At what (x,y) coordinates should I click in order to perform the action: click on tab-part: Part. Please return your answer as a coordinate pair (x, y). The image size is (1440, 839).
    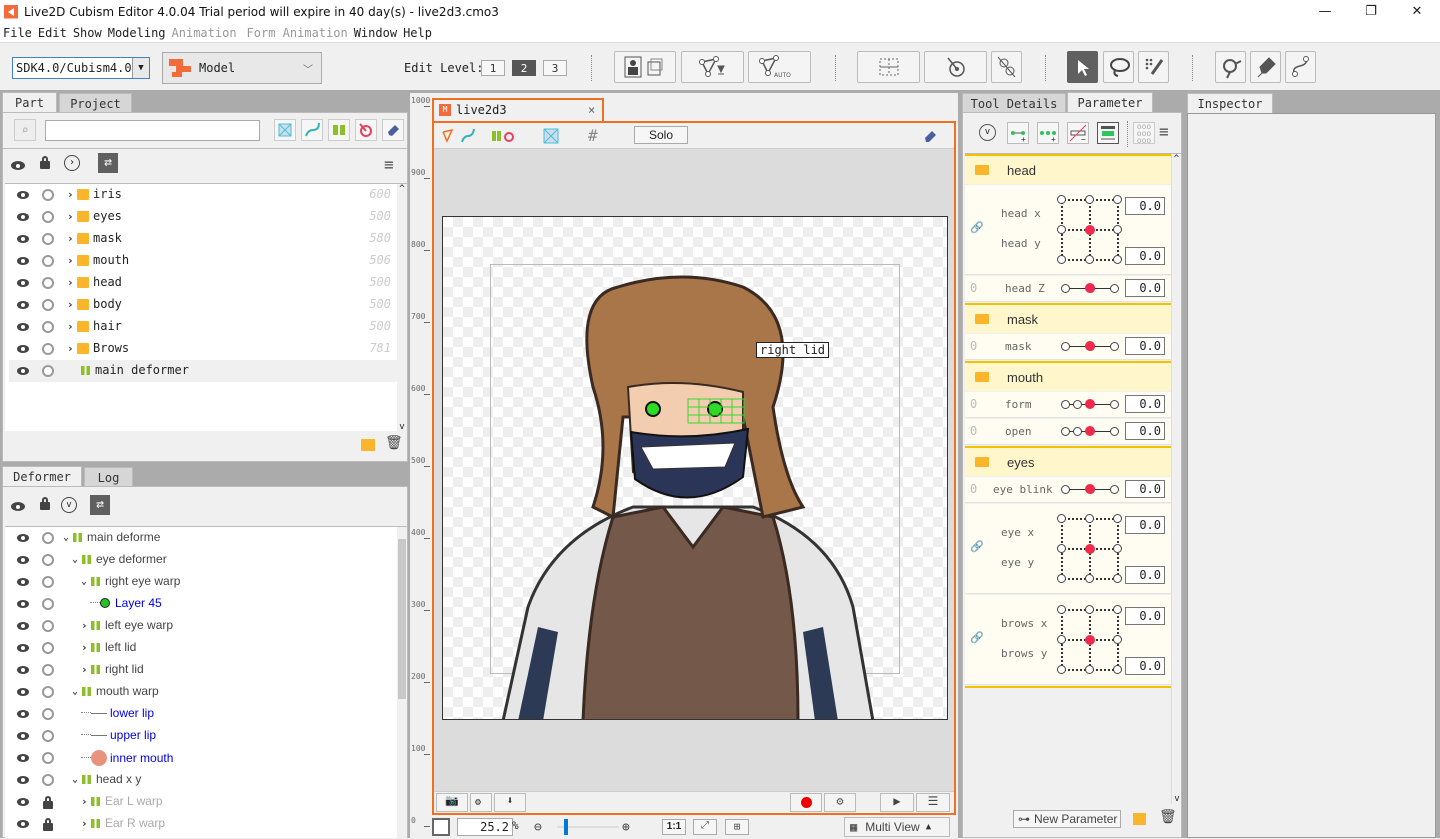
    Looking at the image, I should click on (29, 102).